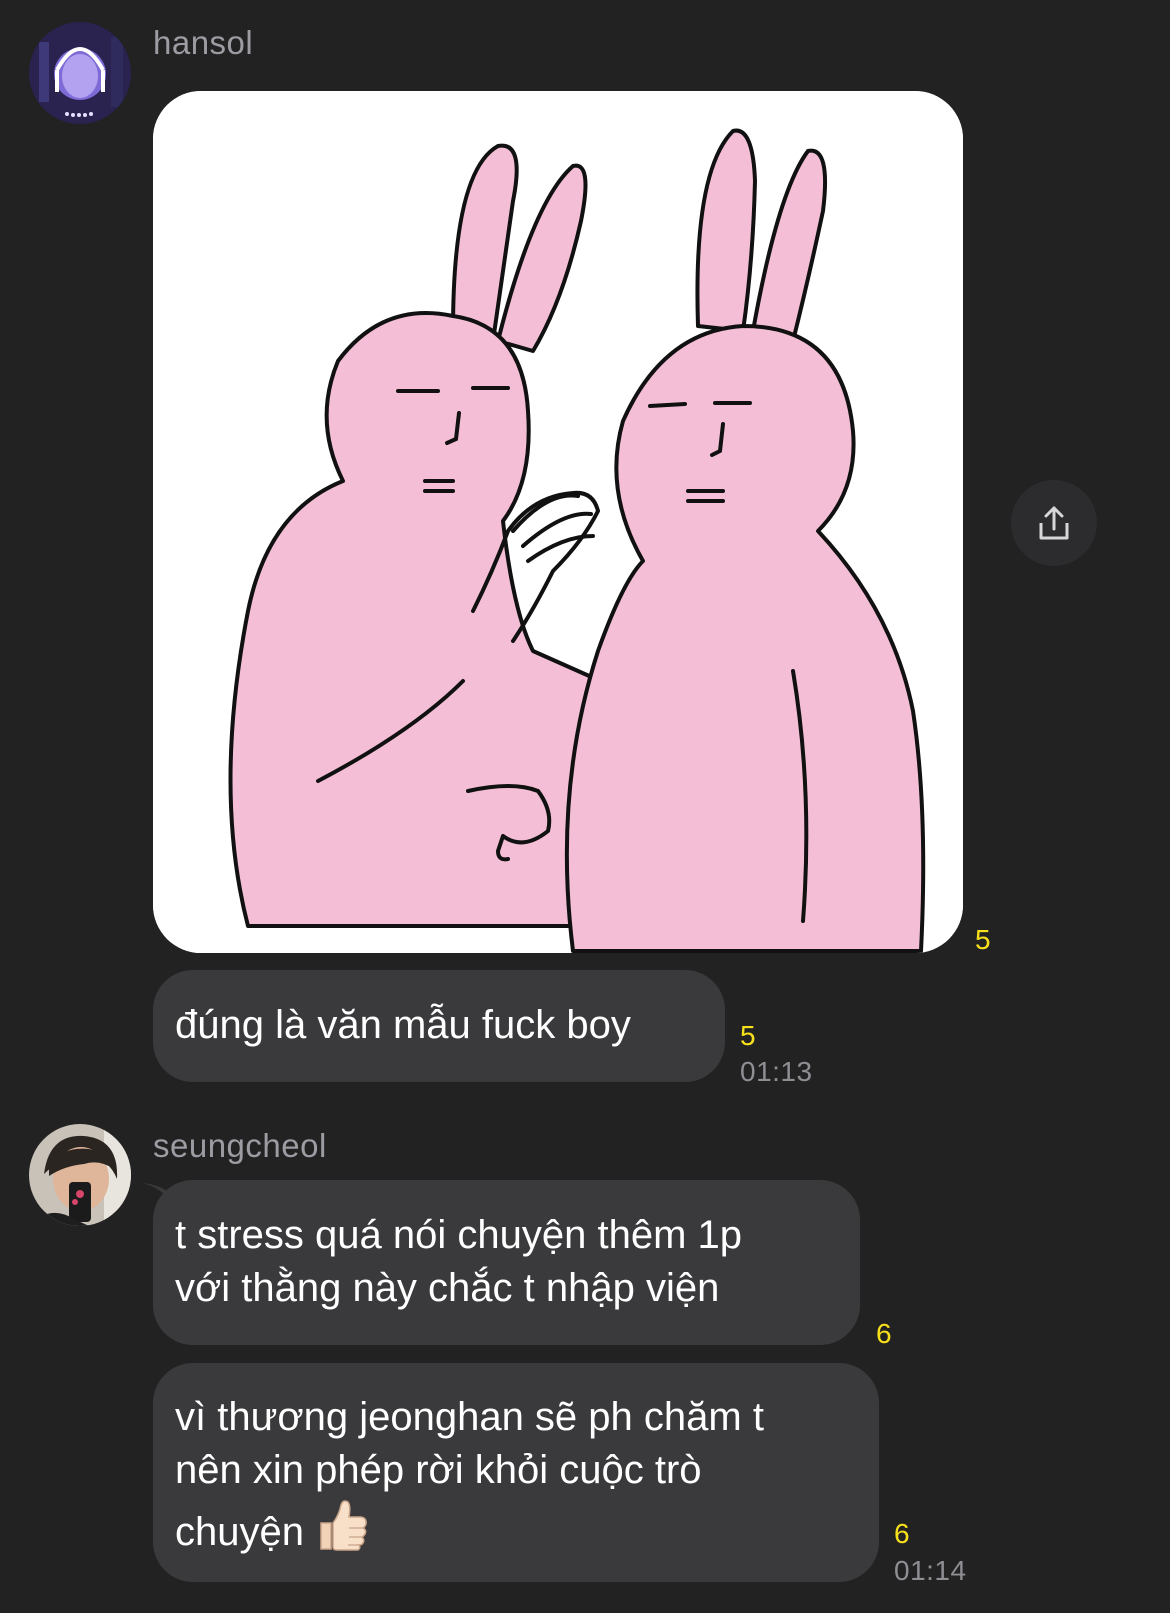 This screenshot has width=1170, height=1613. Describe the element at coordinates (469, 1417) in the screenshot. I see `message-text: vì thương jeonghan sẽ ph chăm t` at that location.